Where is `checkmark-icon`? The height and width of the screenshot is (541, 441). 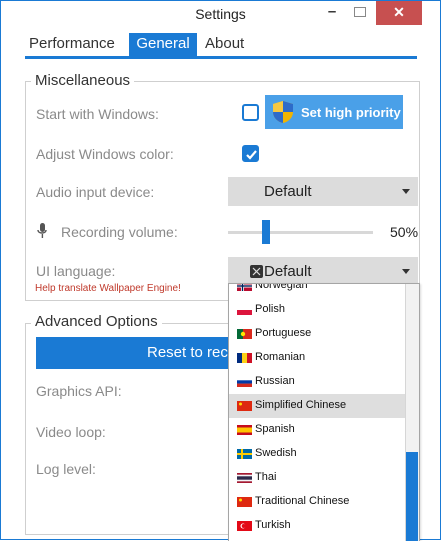 checkmark-icon is located at coordinates (251, 155).